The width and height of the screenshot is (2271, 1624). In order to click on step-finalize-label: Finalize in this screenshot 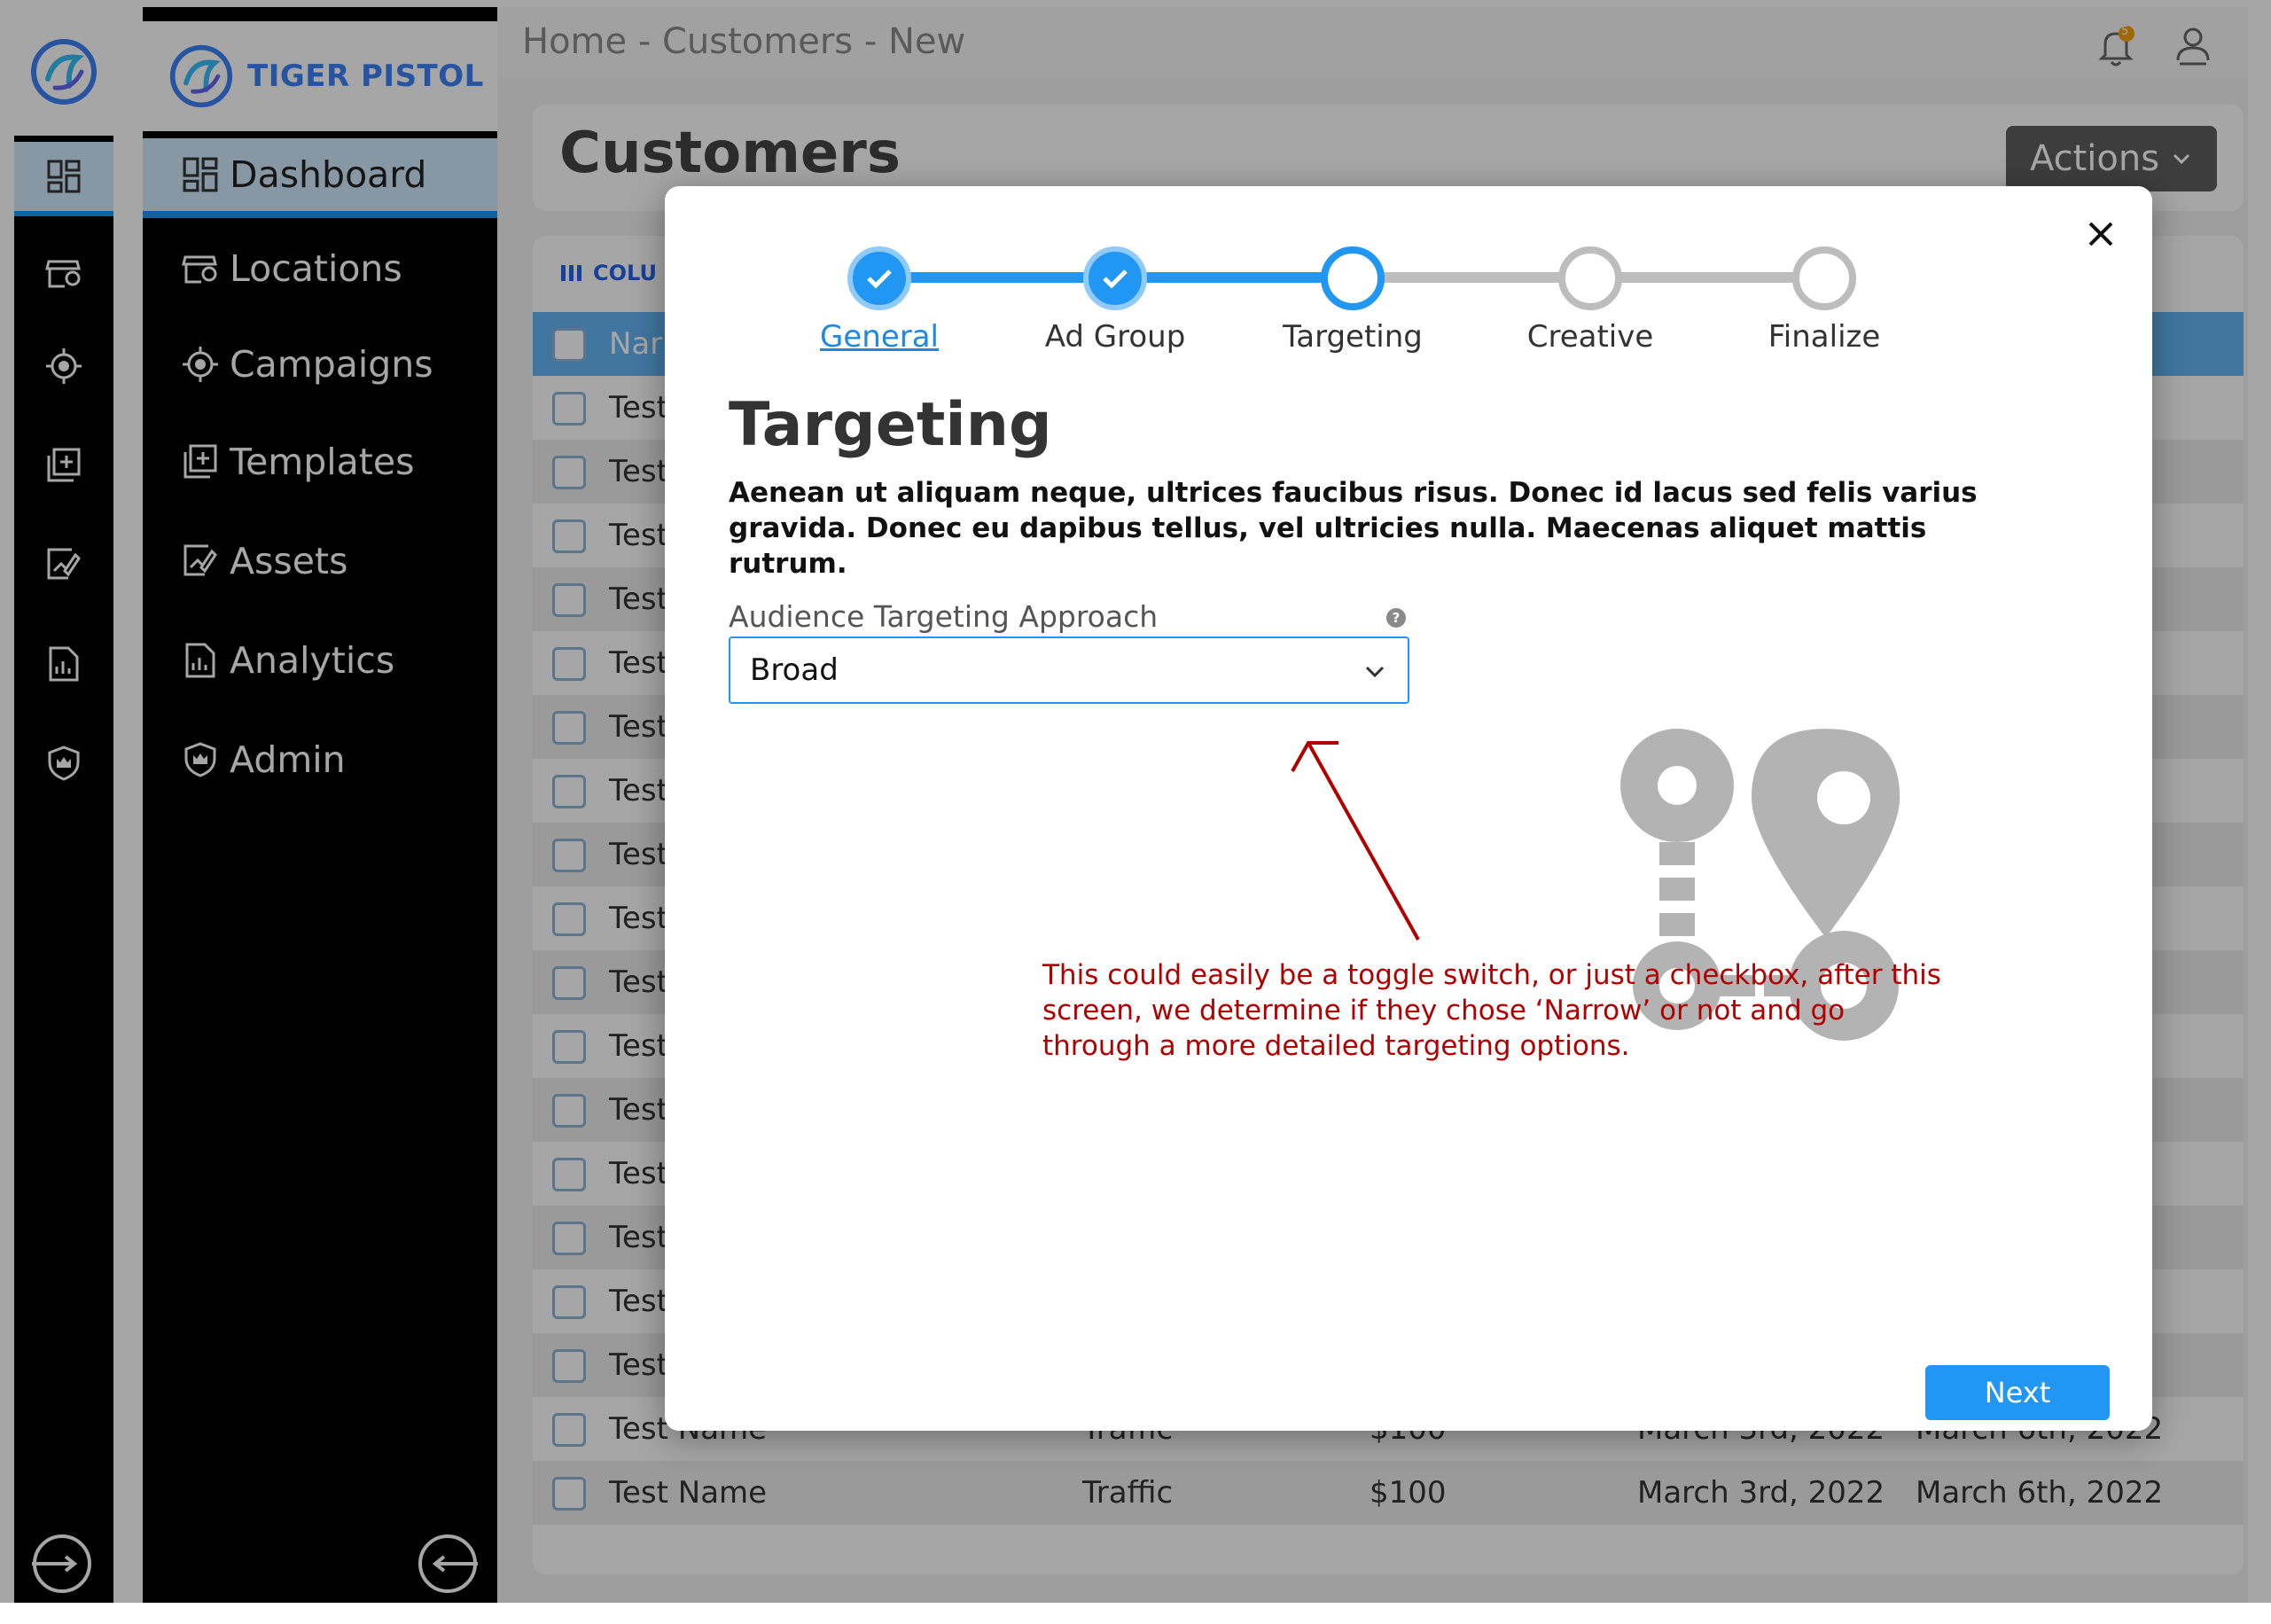, I will do `click(1824, 337)`.